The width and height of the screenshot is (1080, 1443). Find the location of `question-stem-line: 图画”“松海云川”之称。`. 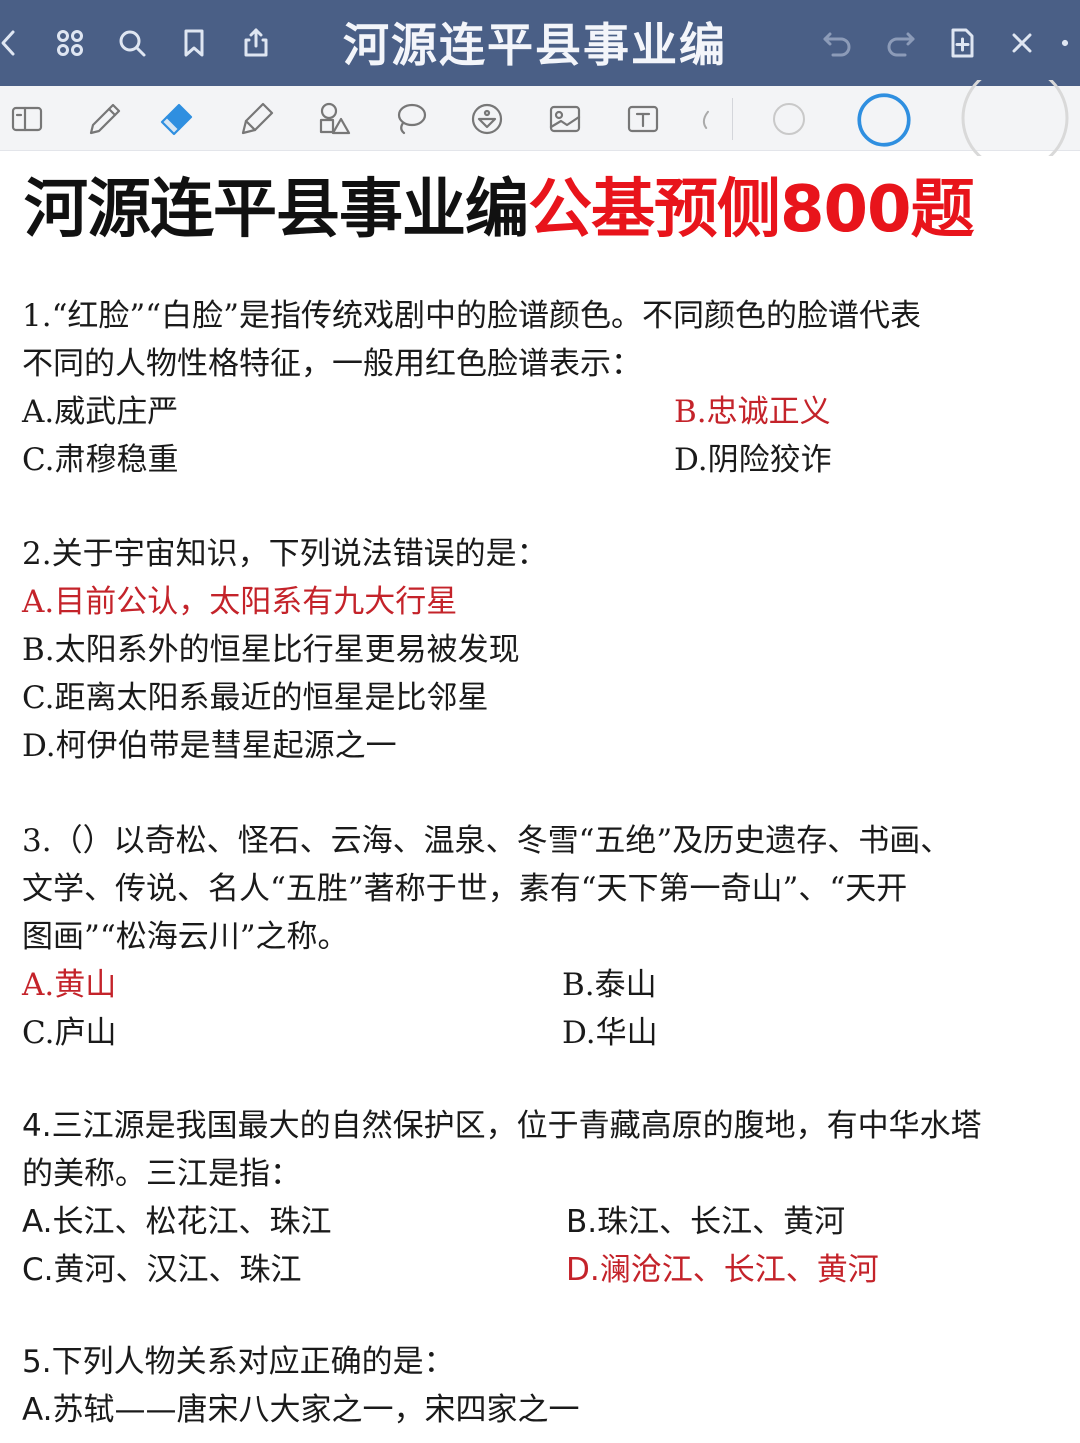

question-stem-line: 图画”“松海云川”之称。 is located at coordinates (185, 937).